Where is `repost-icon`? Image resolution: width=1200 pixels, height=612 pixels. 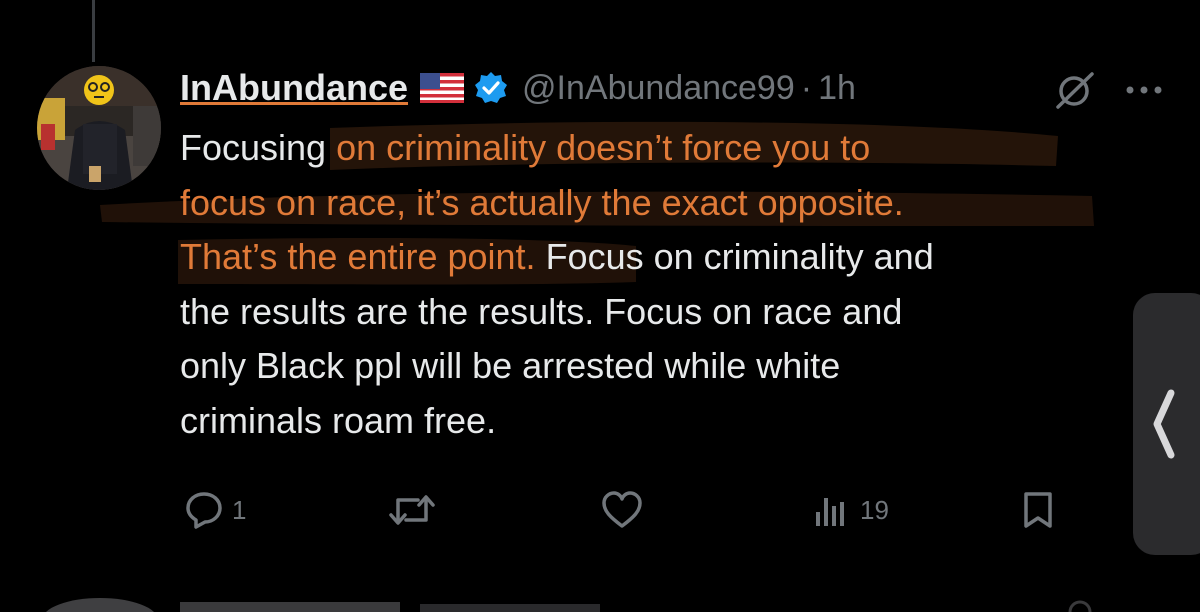
repost-icon is located at coordinates (412, 510).